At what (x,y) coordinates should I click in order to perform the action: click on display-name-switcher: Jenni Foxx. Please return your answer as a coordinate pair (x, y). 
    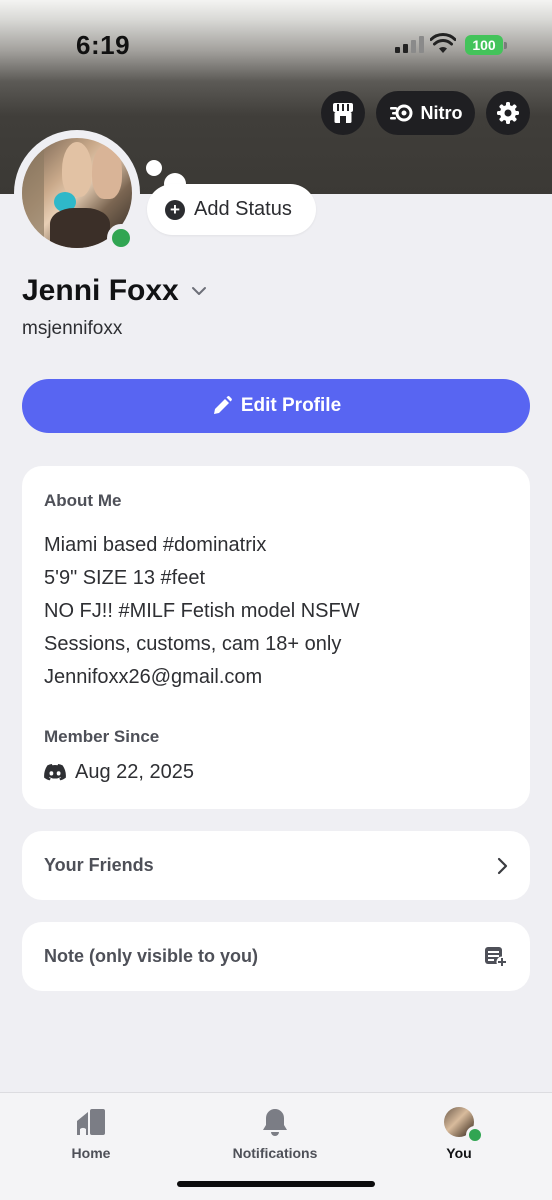
    Looking at the image, I should click on (114, 291).